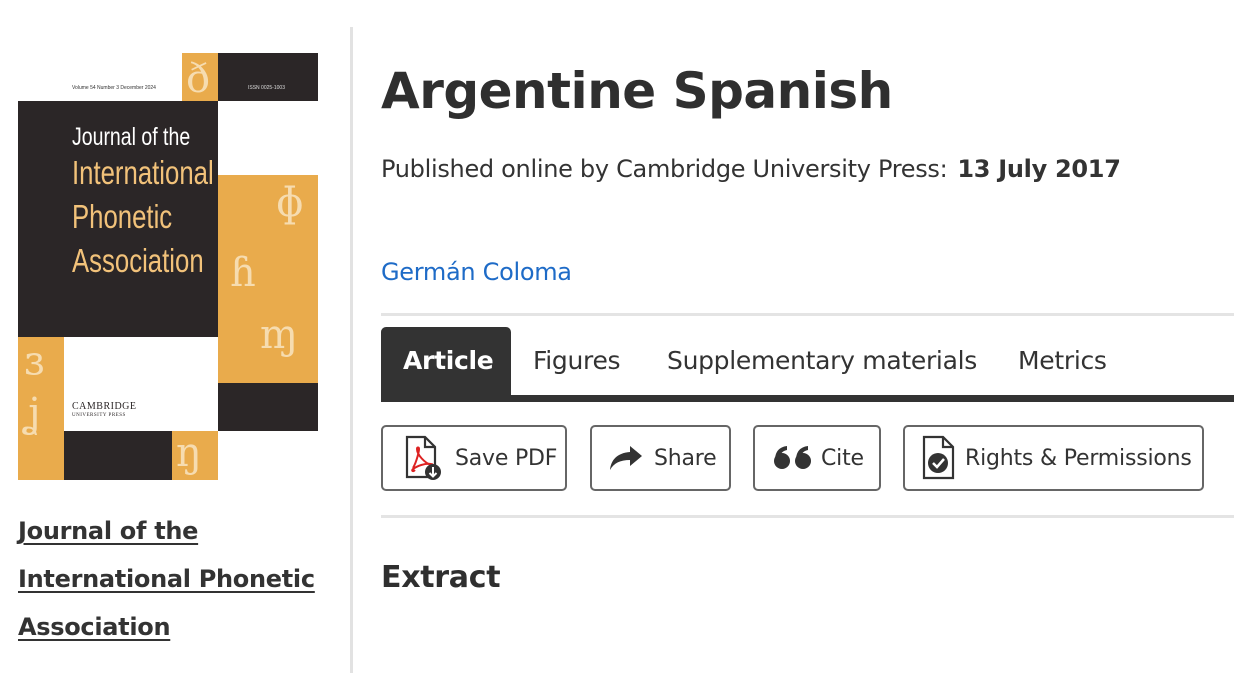  I want to click on tab-figures: Figures, so click(577, 361).